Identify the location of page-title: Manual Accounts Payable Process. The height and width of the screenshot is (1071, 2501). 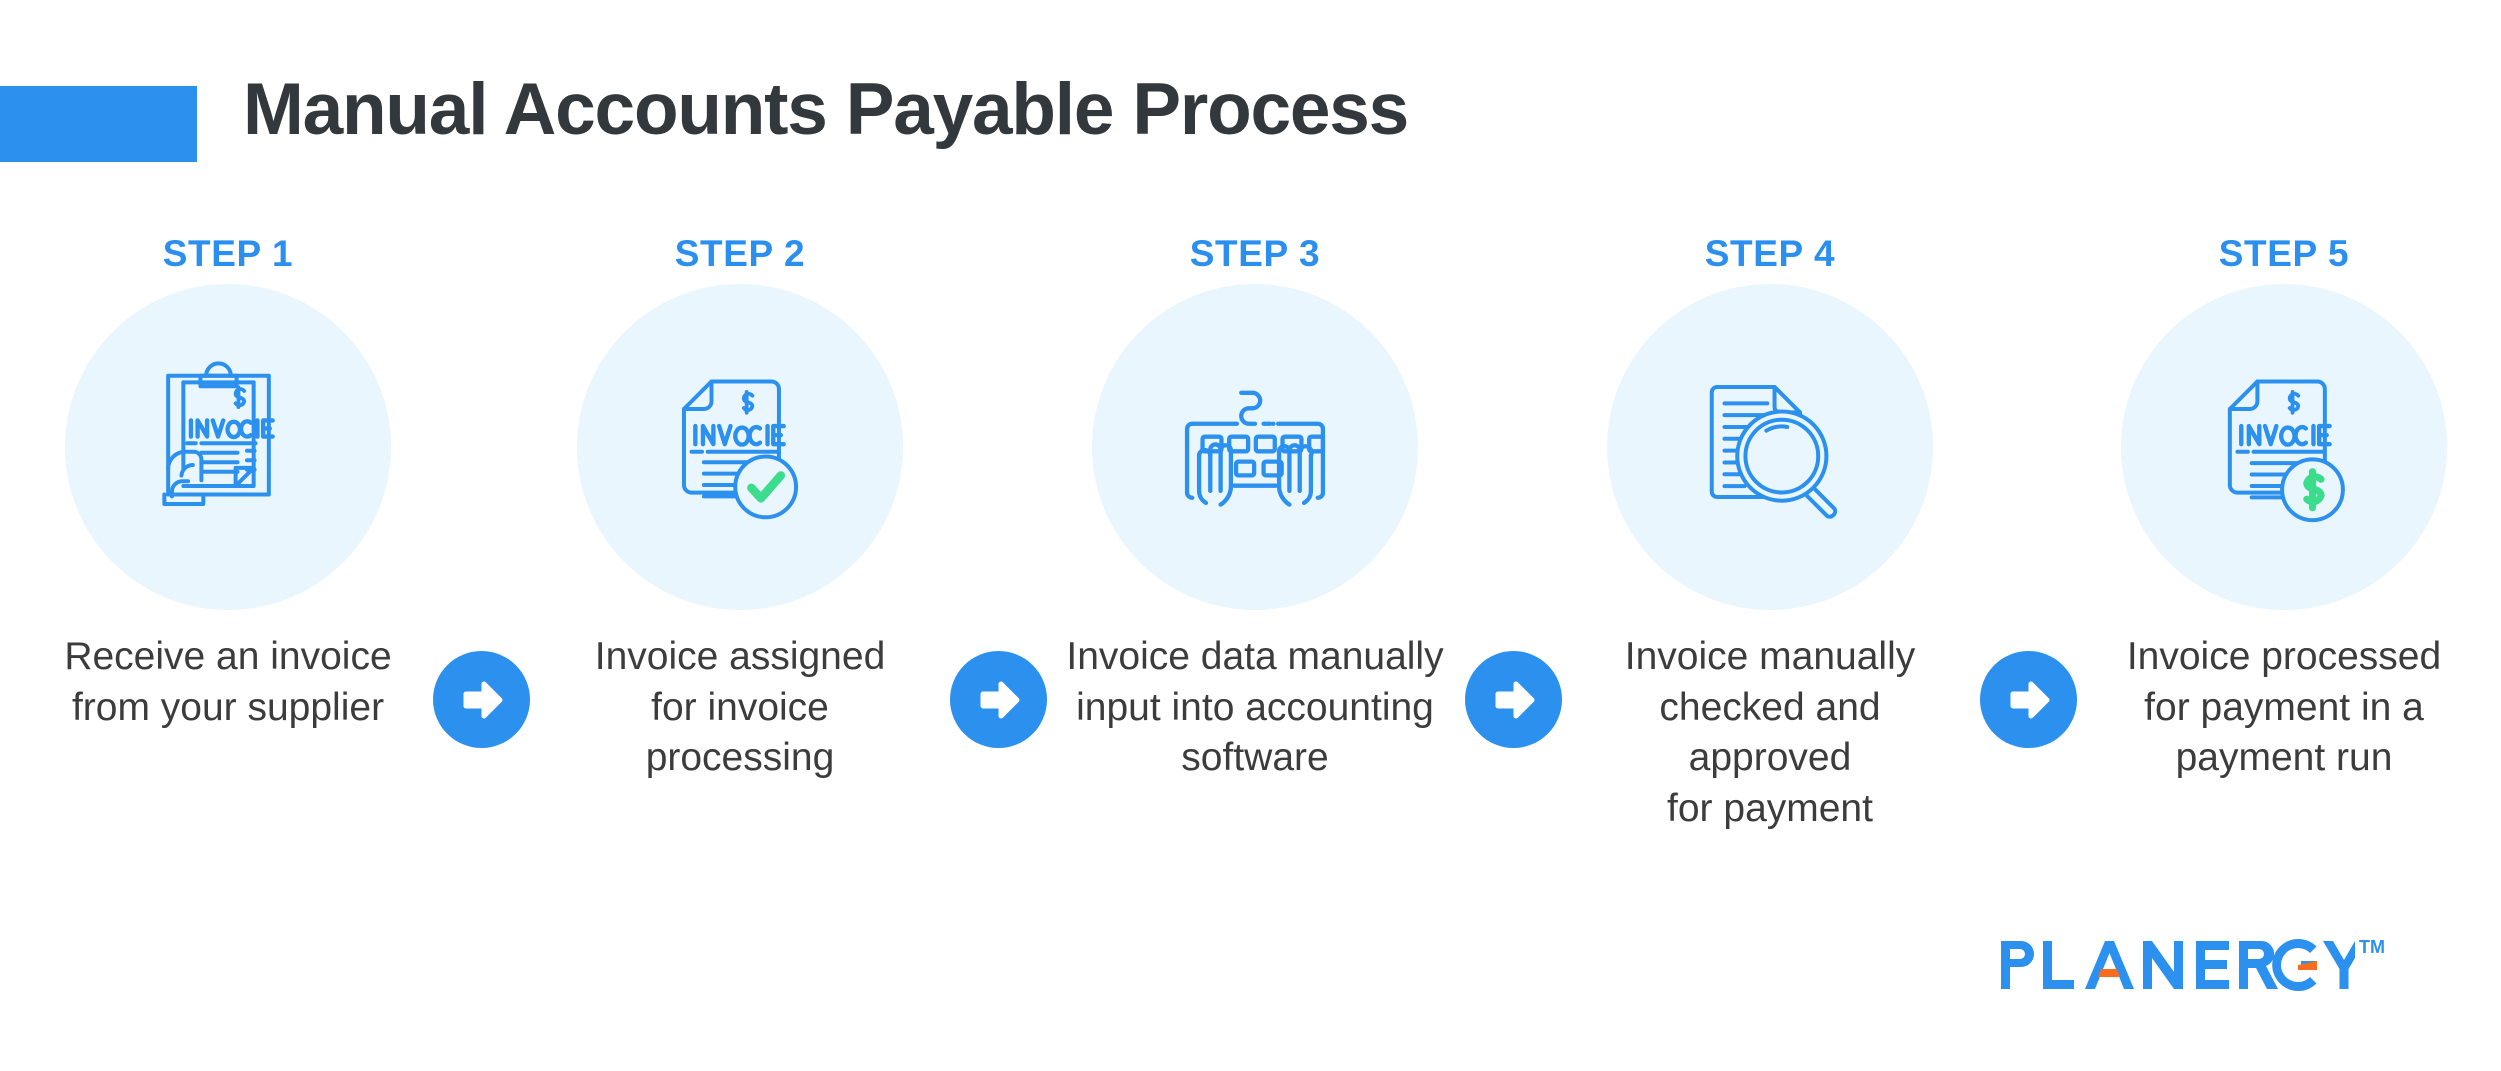
(826, 109).